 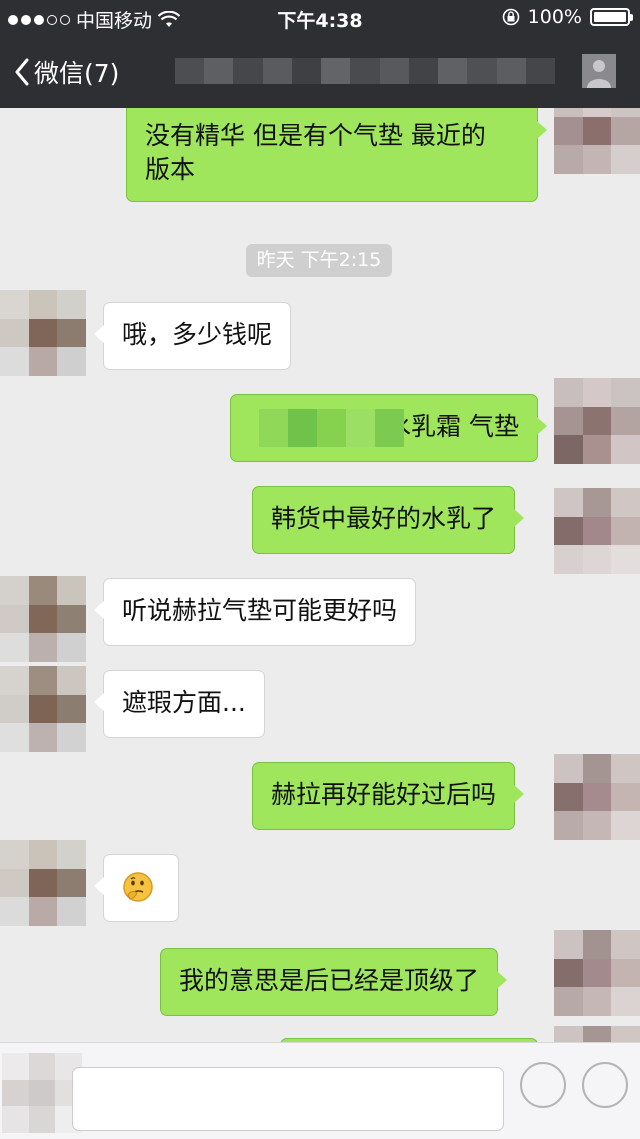 What do you see at coordinates (554, 17) in the screenshot?
I see `battery-label: 100%` at bounding box center [554, 17].